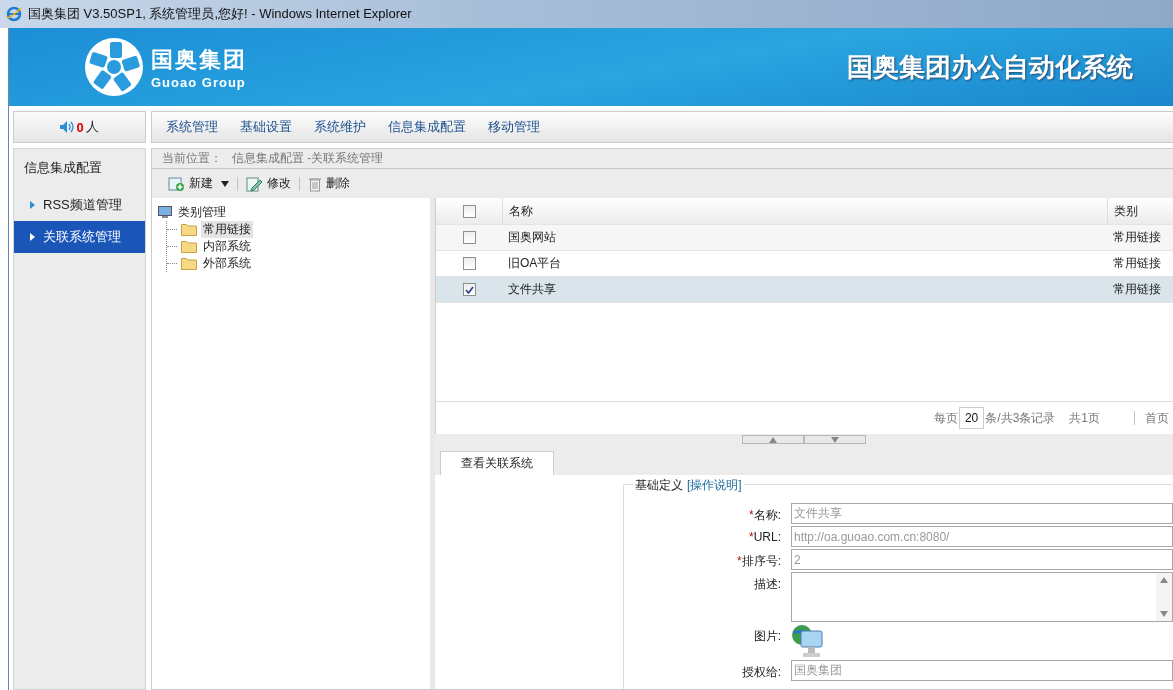  What do you see at coordinates (497, 463) in the screenshot?
I see `tab: 查看关联系统` at bounding box center [497, 463].